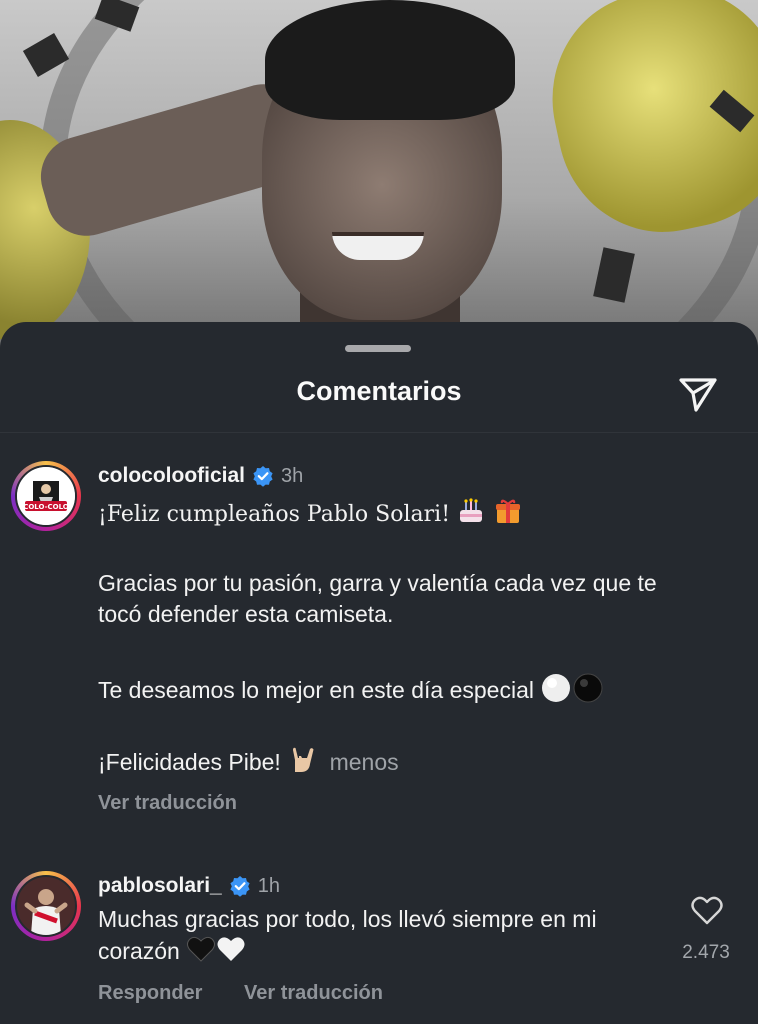  Describe the element at coordinates (706, 952) in the screenshot. I see `like-count: 2.473` at that location.